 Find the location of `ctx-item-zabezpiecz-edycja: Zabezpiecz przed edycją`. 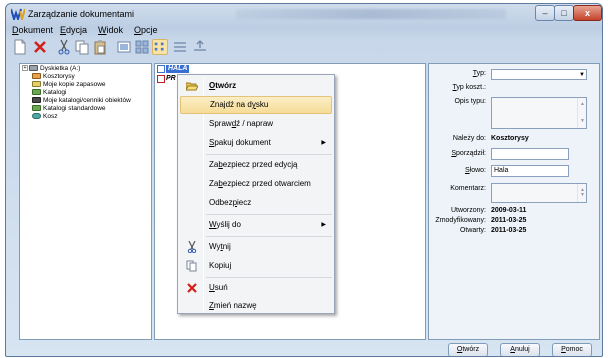

ctx-item-zabezpiecz-edycja: Zabezpiecz przed edycją is located at coordinates (256, 165).